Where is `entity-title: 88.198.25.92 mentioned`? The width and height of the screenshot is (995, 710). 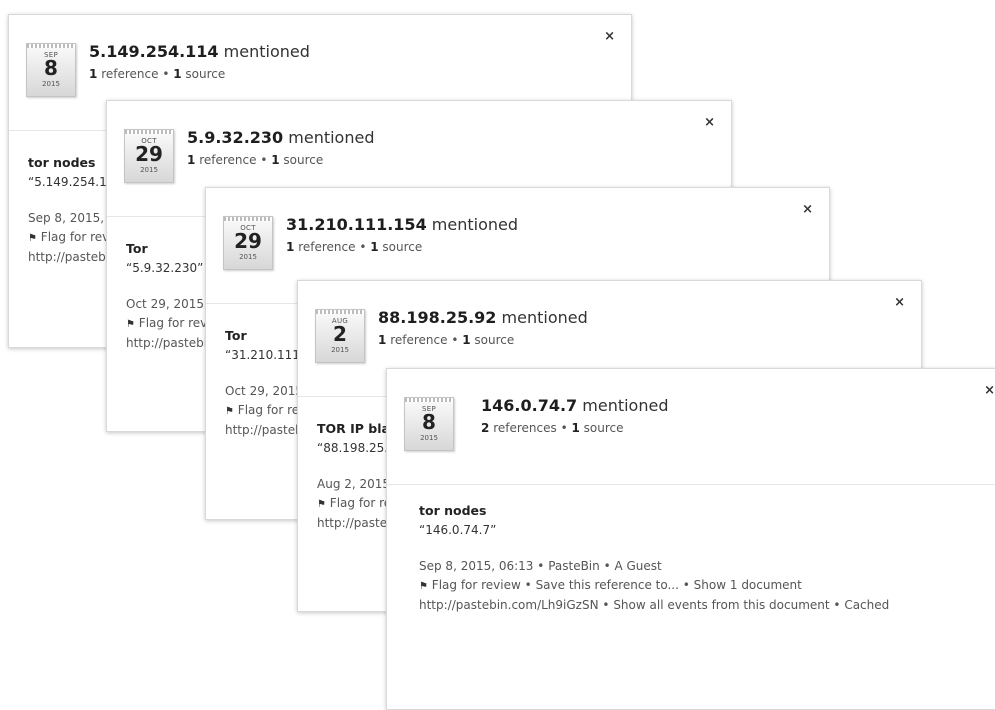 entity-title: 88.198.25.92 mentioned is located at coordinates (483, 317).